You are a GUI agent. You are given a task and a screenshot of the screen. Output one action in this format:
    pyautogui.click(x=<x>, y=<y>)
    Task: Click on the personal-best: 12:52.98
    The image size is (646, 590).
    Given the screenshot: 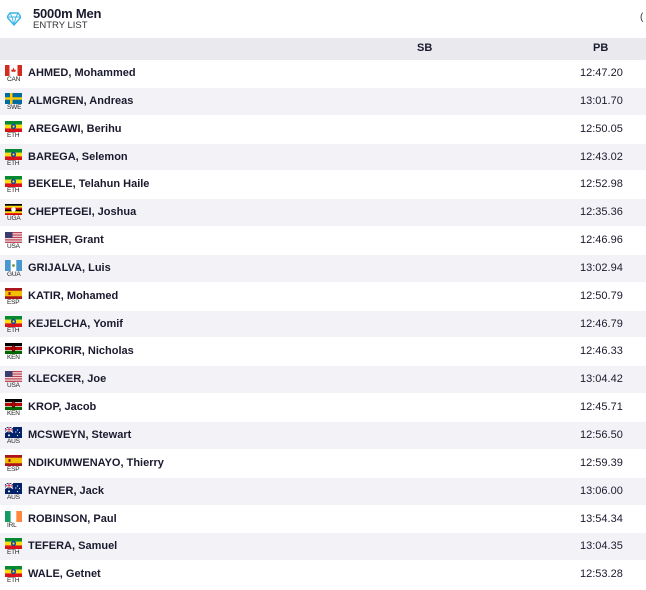 What is the action you would take?
    pyautogui.click(x=601, y=184)
    